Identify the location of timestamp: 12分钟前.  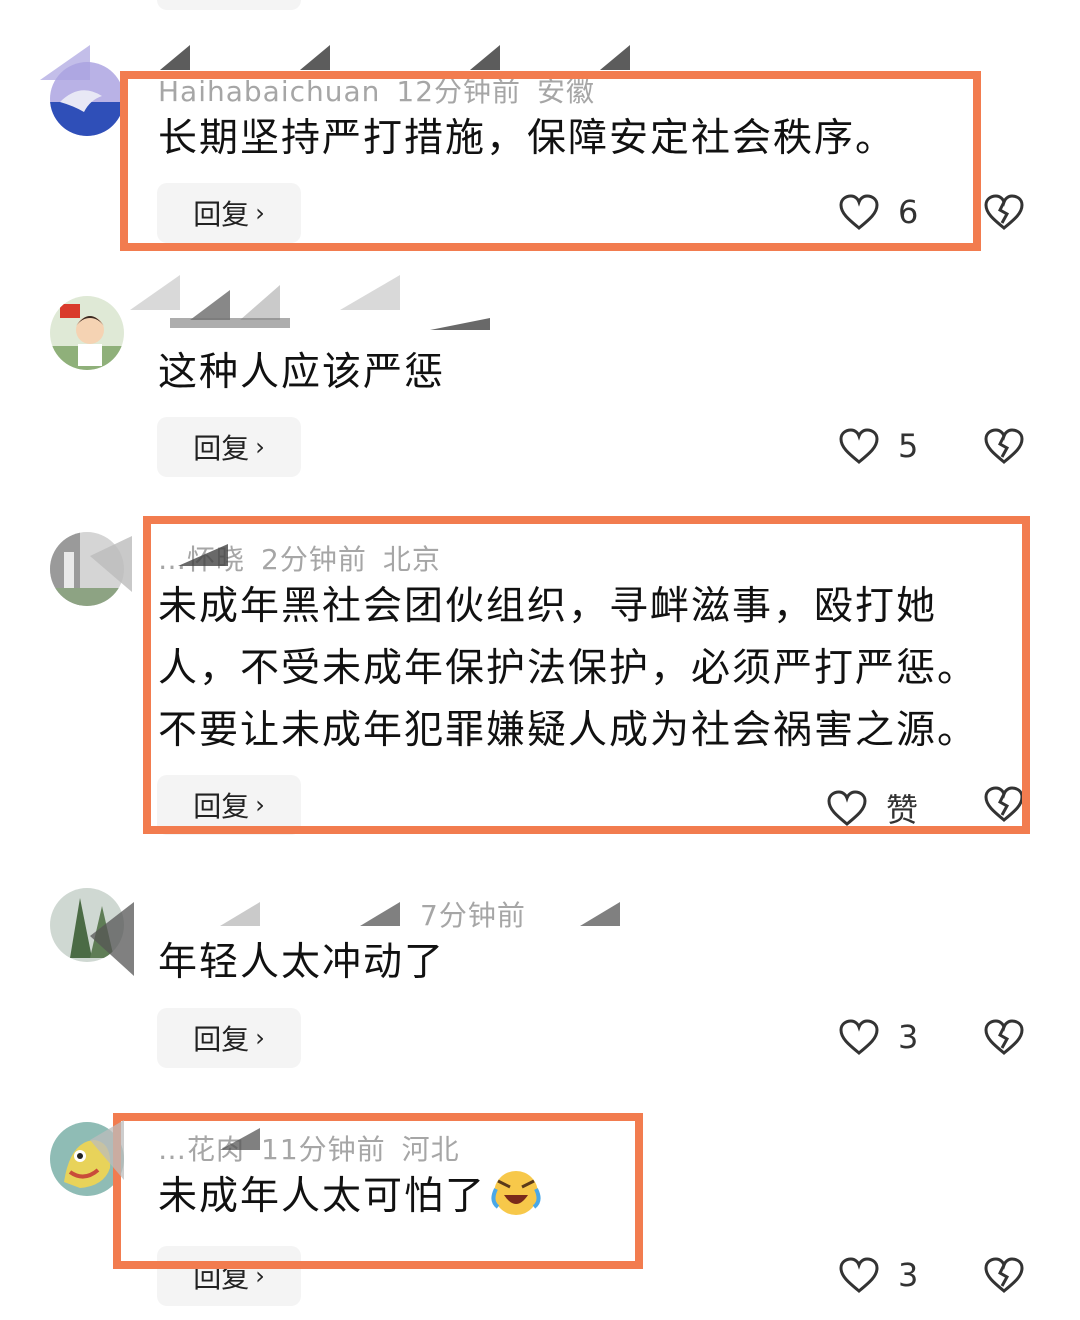
(459, 91).